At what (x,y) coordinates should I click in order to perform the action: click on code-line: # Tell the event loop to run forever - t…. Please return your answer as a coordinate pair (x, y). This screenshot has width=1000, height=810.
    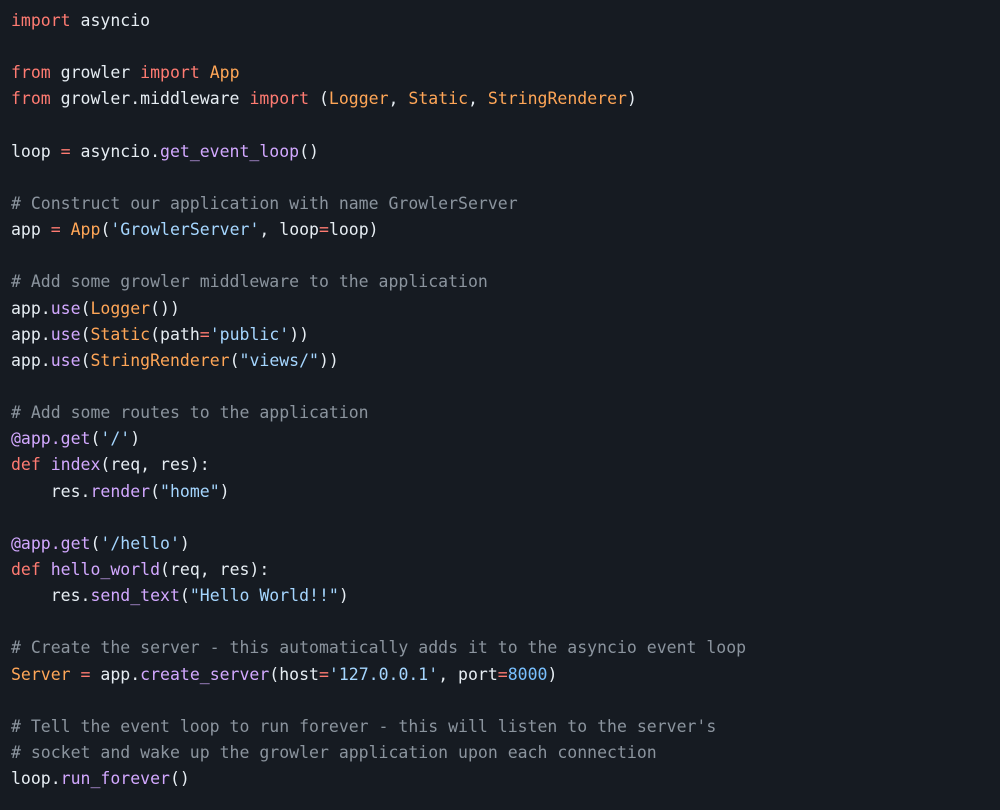
    Looking at the image, I should click on (500, 727).